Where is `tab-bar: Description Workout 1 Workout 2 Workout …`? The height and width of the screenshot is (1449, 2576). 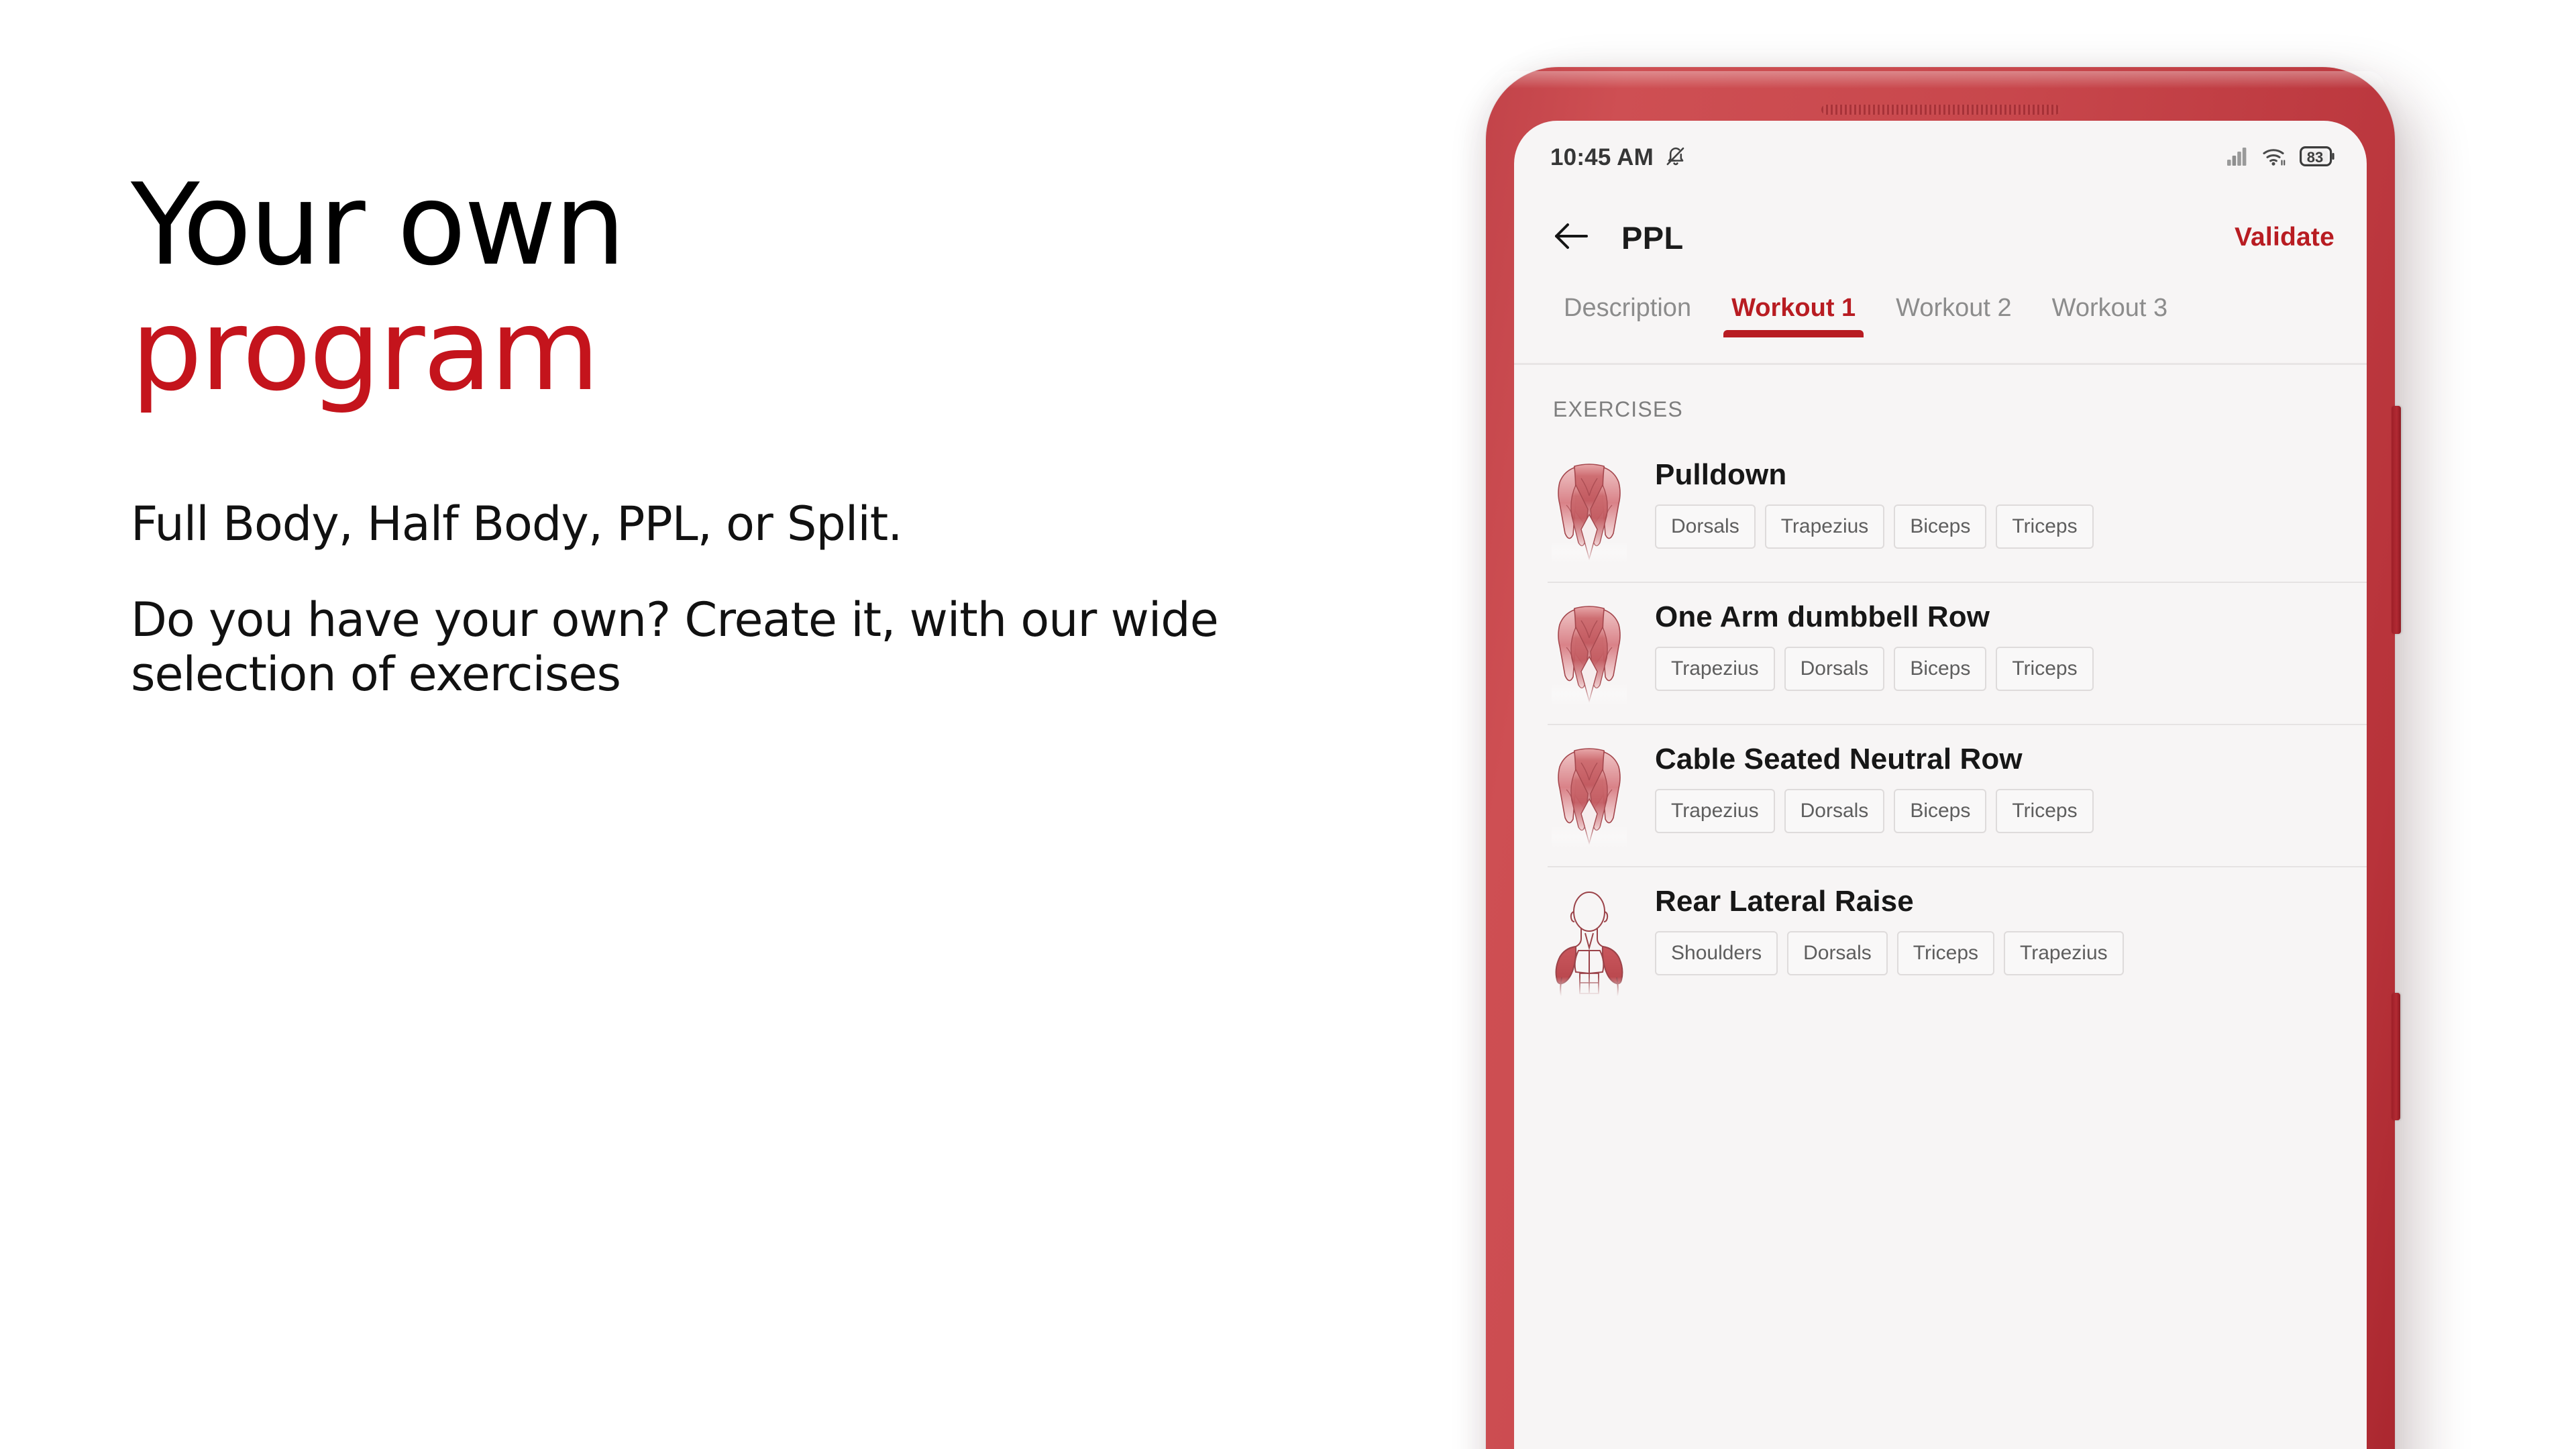 tab-bar: Description Workout 1 Workout 2 Workout … is located at coordinates (1940, 322).